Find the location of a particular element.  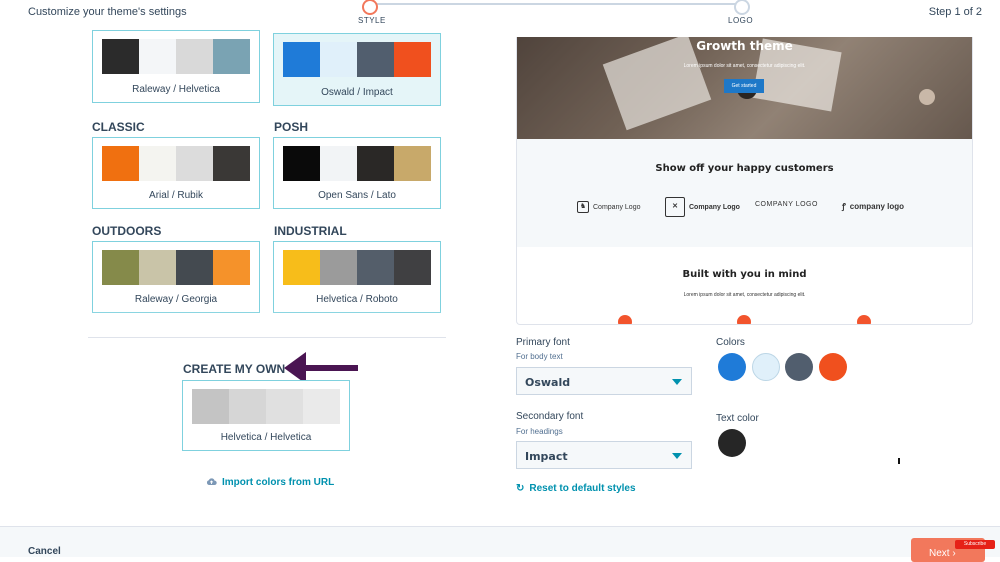

preview-hero-button: Get started is located at coordinates (744, 86).